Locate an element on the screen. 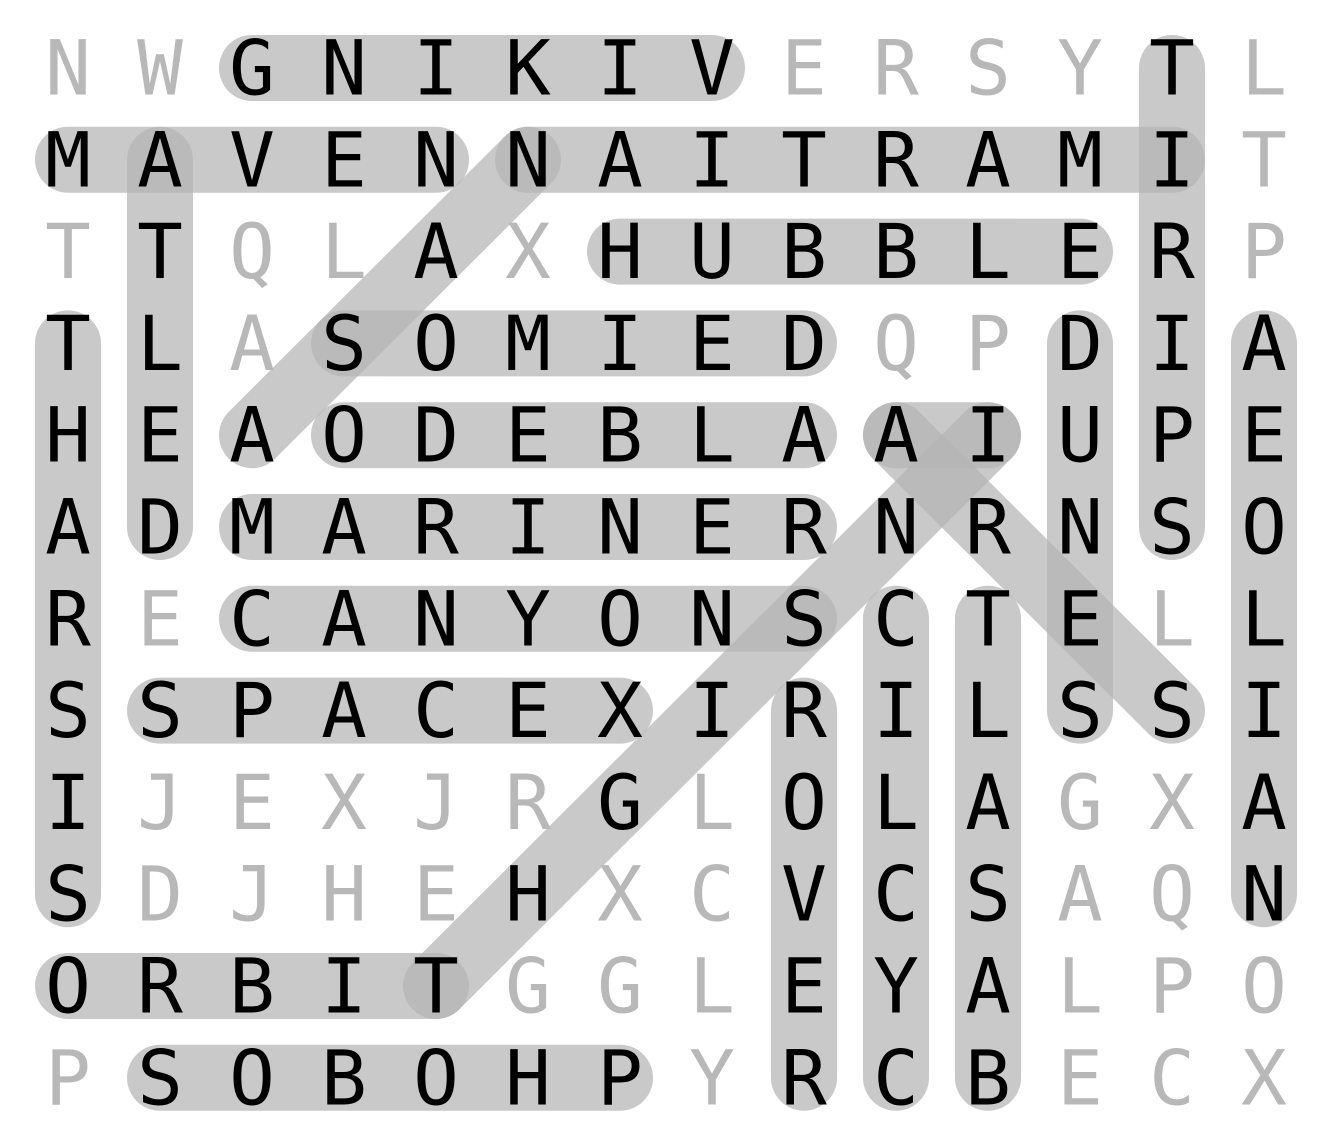  letter-cell: K is located at coordinates (528, 68).